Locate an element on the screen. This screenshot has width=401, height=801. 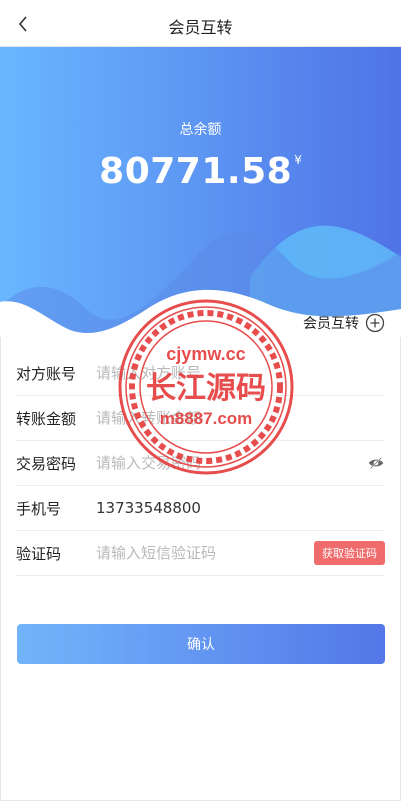
plus-circle-icon is located at coordinates (375, 323).